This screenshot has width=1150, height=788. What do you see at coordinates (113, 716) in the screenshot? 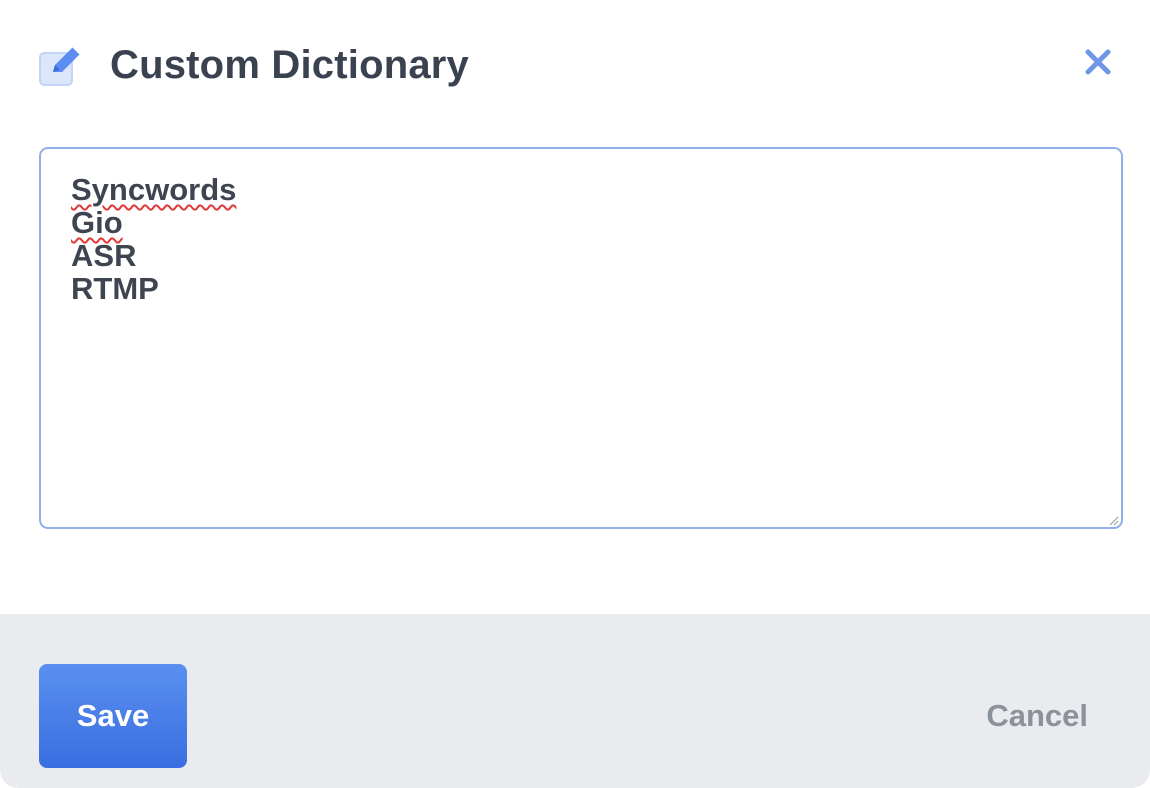
I see `save-button: Save` at bounding box center [113, 716].